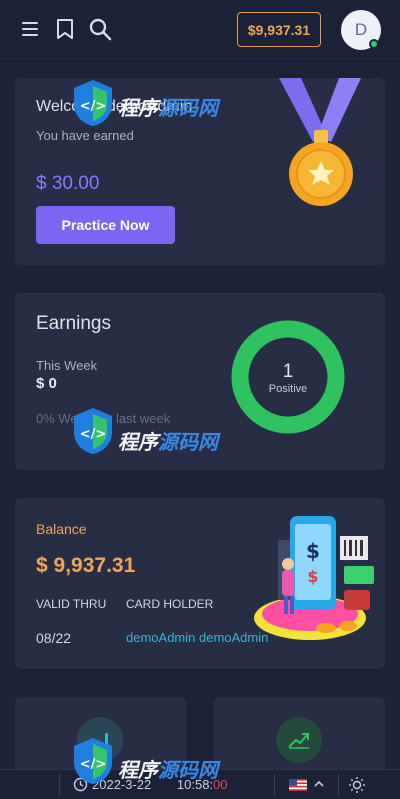 The image size is (400, 799). What do you see at coordinates (114, 106) in the screenshot?
I see `welcome-title: Welcome demoAdmin` at bounding box center [114, 106].